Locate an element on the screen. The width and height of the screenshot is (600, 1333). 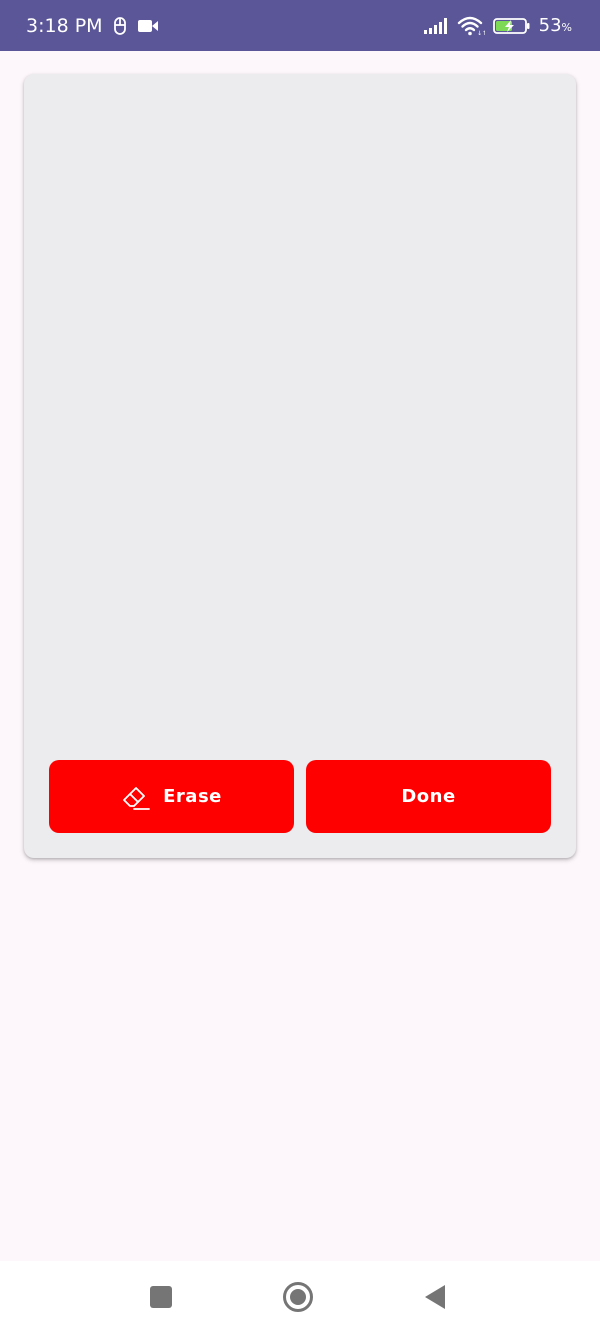
battery-percent: 53 % is located at coordinates (555, 25).